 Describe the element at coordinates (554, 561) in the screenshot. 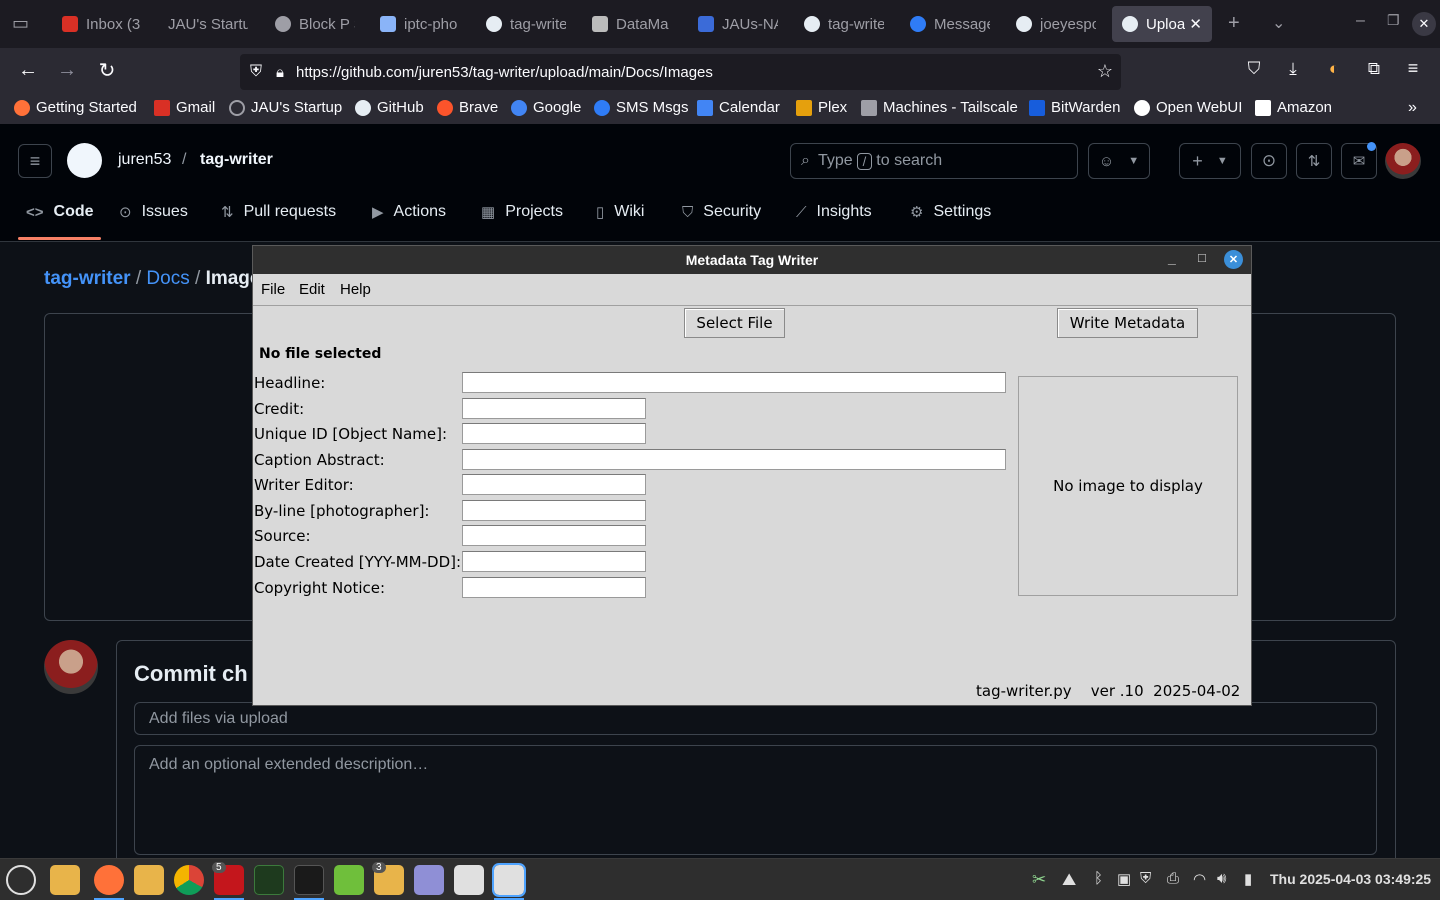

I see `date-created-field` at that location.